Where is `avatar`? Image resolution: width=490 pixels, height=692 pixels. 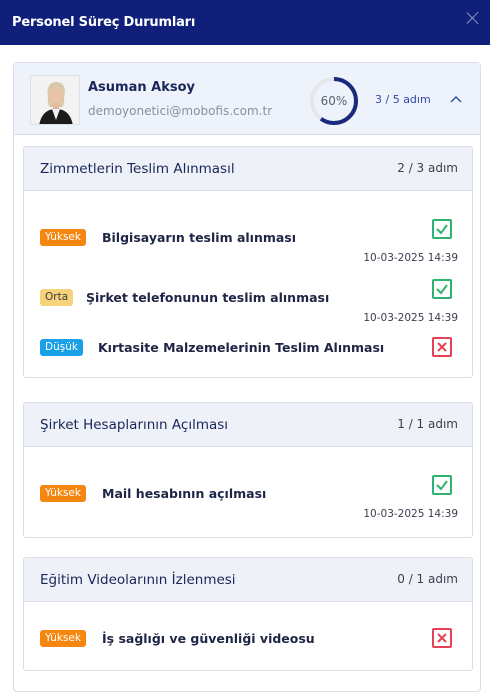 avatar is located at coordinates (55, 100).